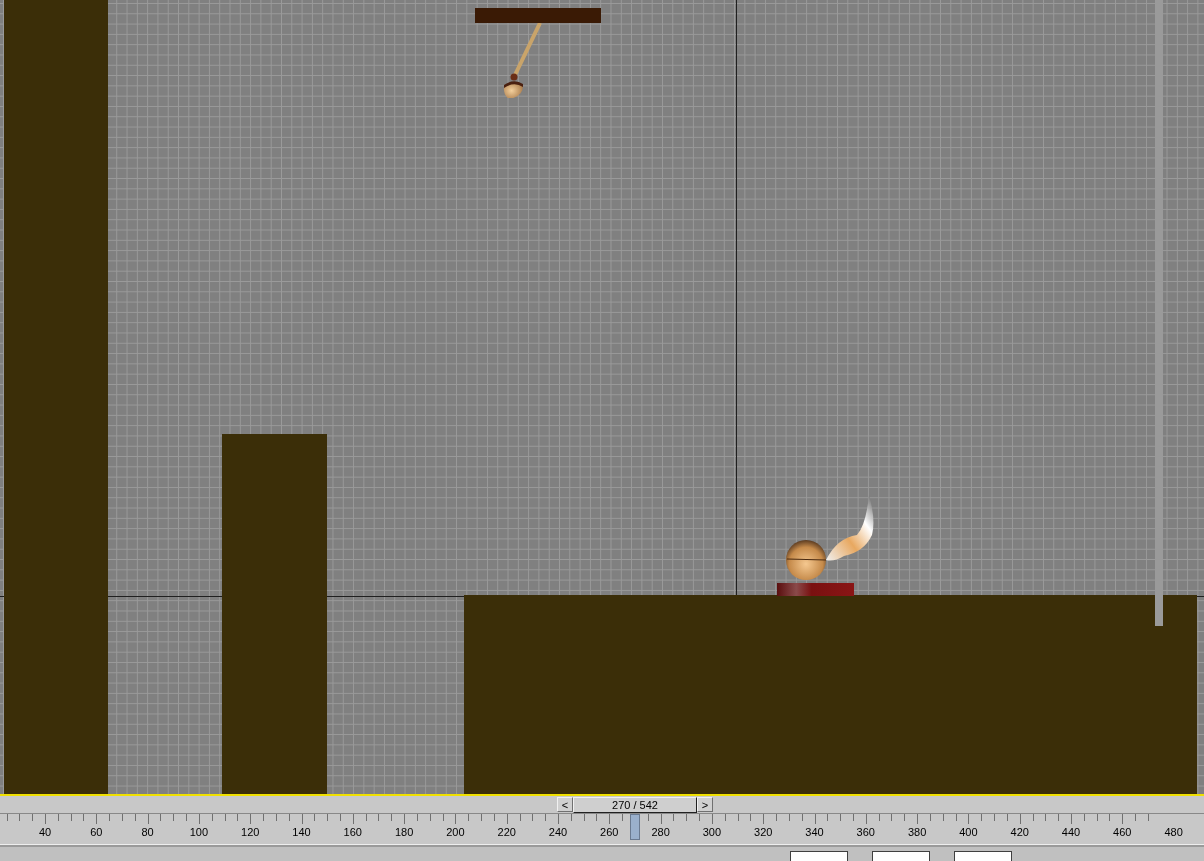 This screenshot has width=1204, height=861. I want to click on frame-number: 340, so click(814, 832).